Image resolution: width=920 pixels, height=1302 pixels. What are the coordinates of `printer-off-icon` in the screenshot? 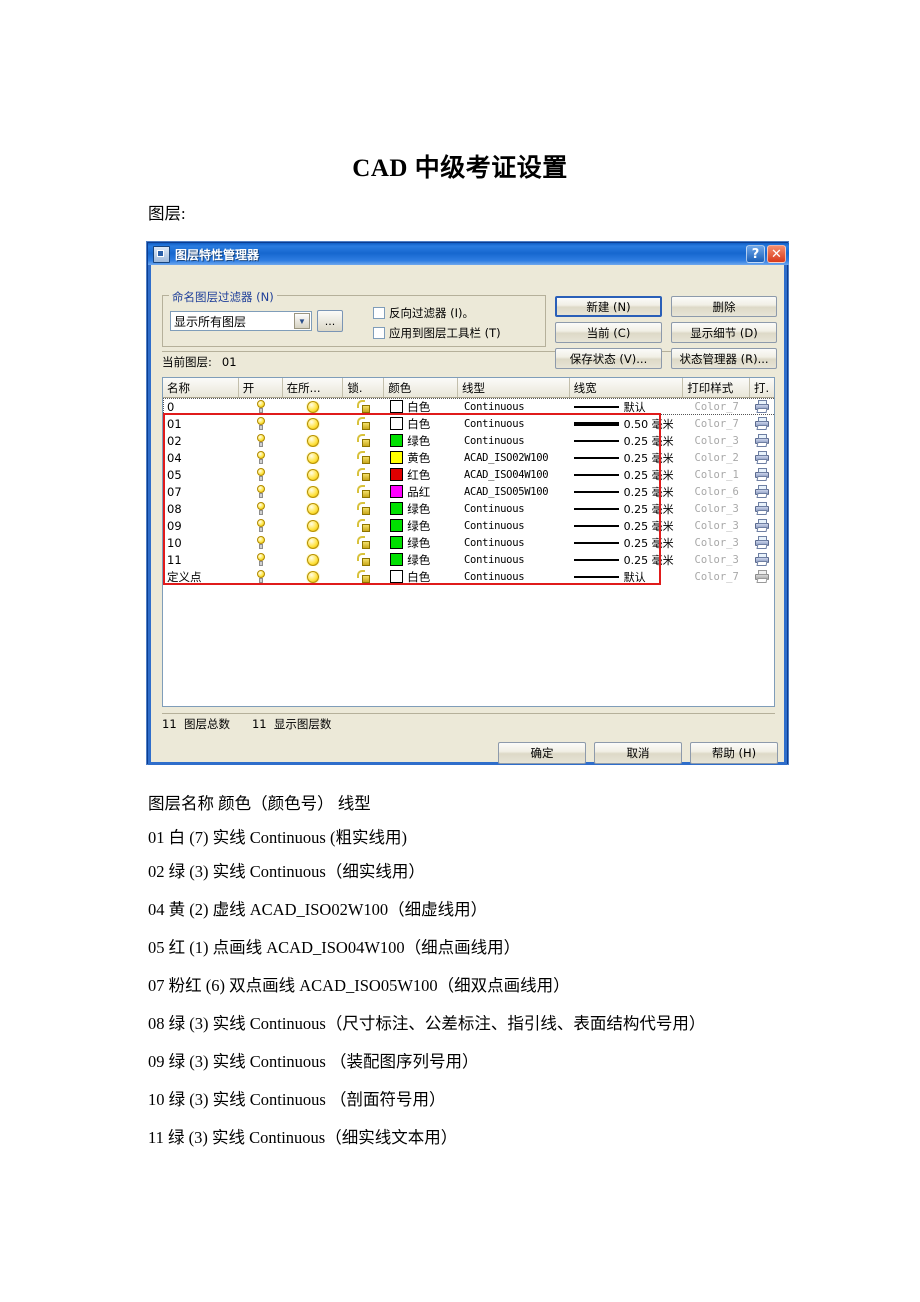 It's located at (762, 576).